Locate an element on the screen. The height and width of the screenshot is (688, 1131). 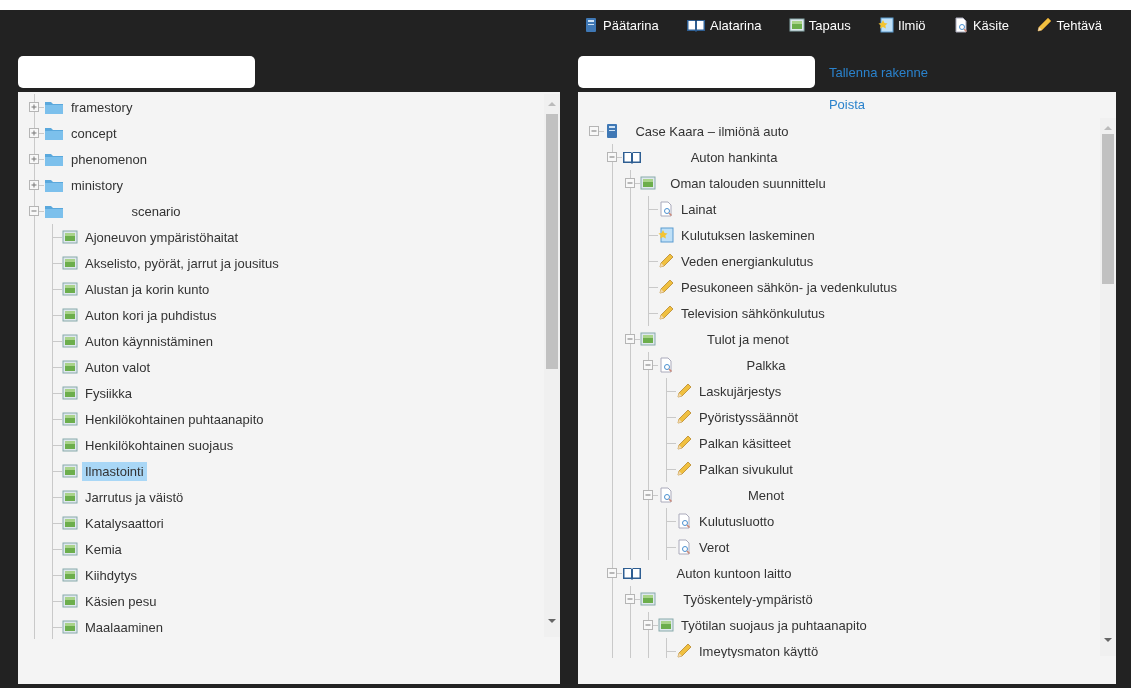
tree-item: Palkan sivukulut is located at coordinates (746, 469).